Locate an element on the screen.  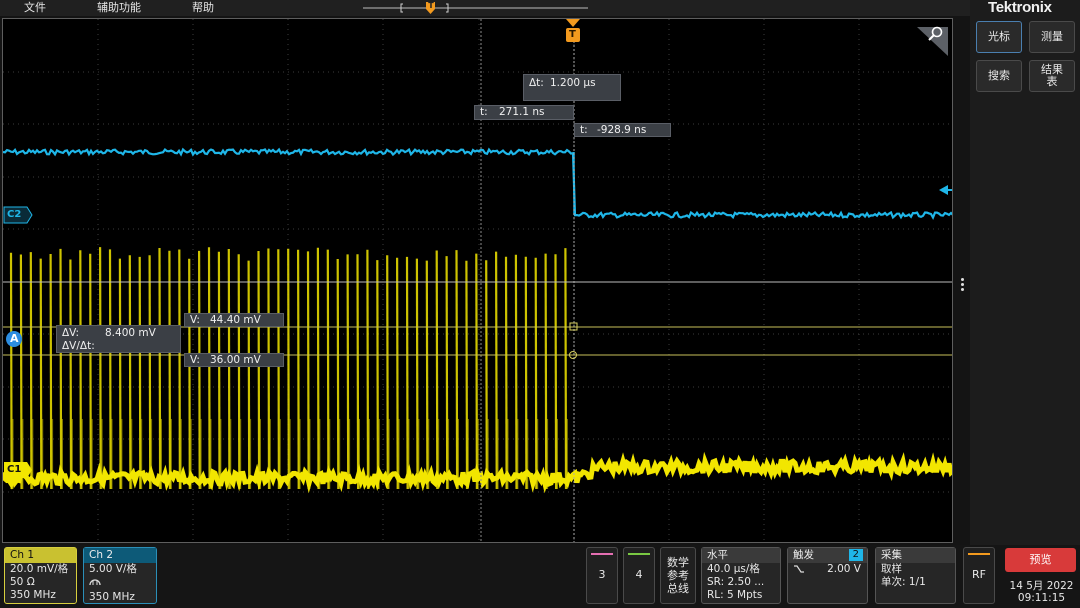
trigger-position-bar: T is located at coordinates (476, 8).